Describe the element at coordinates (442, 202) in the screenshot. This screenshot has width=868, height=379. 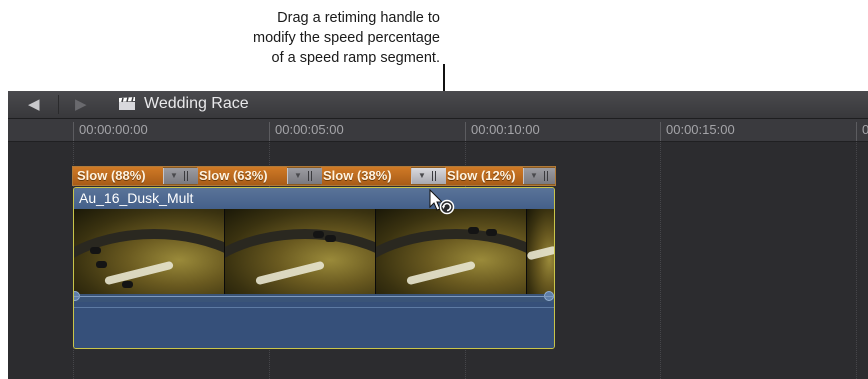
I see `retime-cursor-icon` at that location.